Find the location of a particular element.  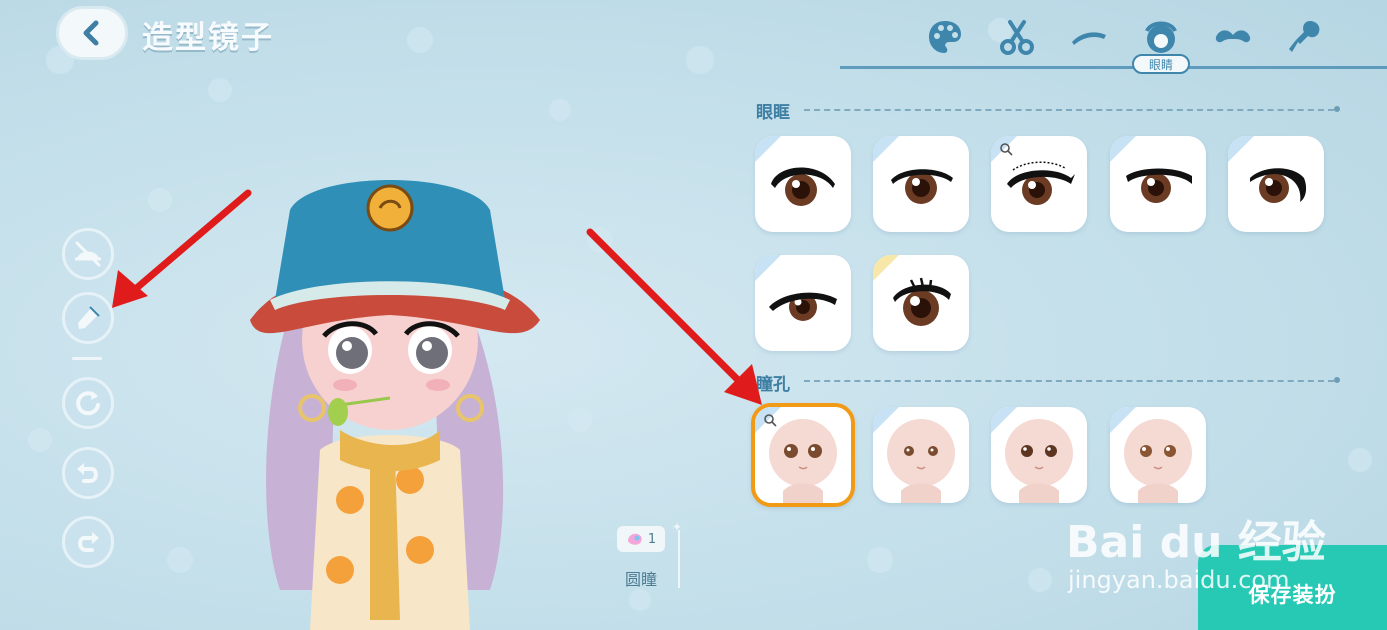

hide-accessory-icon is located at coordinates (88, 254).